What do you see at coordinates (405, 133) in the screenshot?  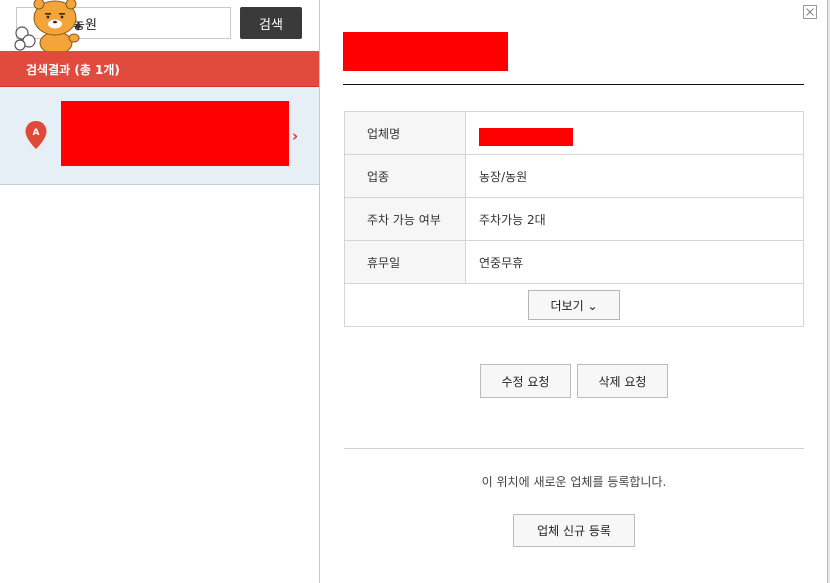 I see `row-label: 업체명` at bounding box center [405, 133].